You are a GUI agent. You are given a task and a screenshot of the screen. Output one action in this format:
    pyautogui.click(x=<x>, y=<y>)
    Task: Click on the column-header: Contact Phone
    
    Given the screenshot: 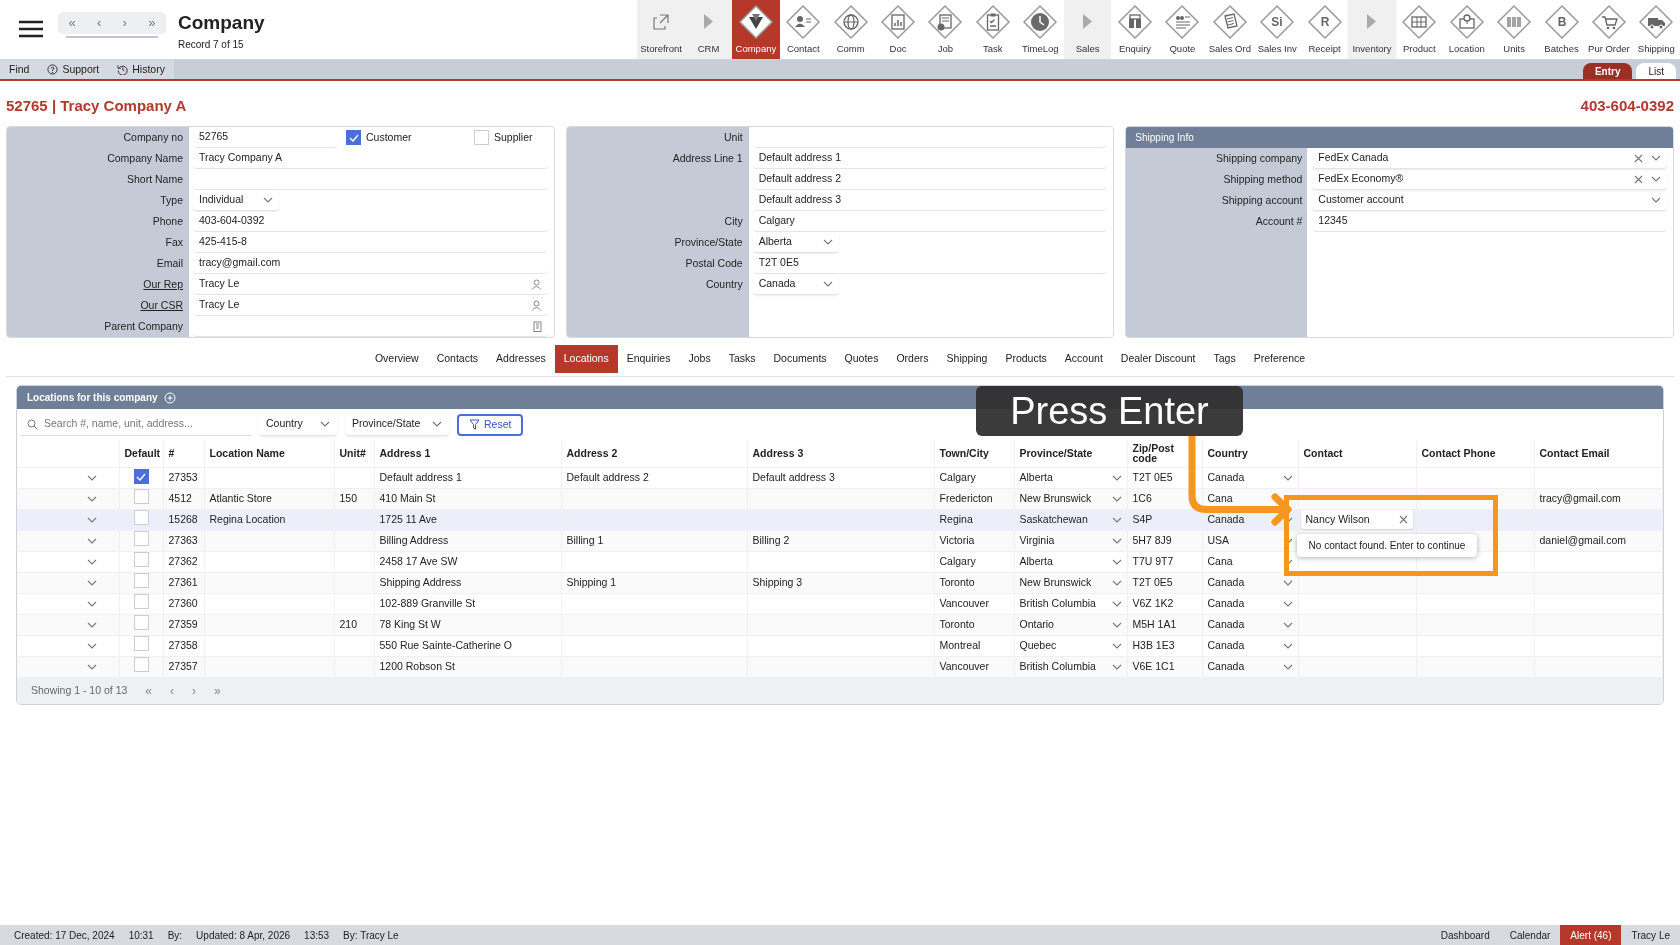 What is the action you would take?
    pyautogui.click(x=1475, y=453)
    